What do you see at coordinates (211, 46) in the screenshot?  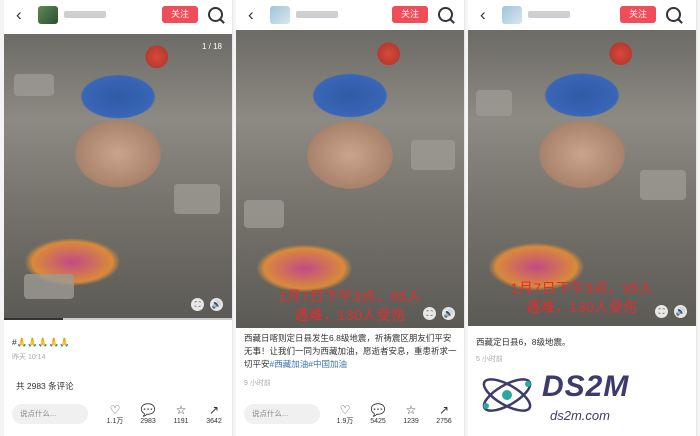 I see `image-counter: 1 / 18` at bounding box center [211, 46].